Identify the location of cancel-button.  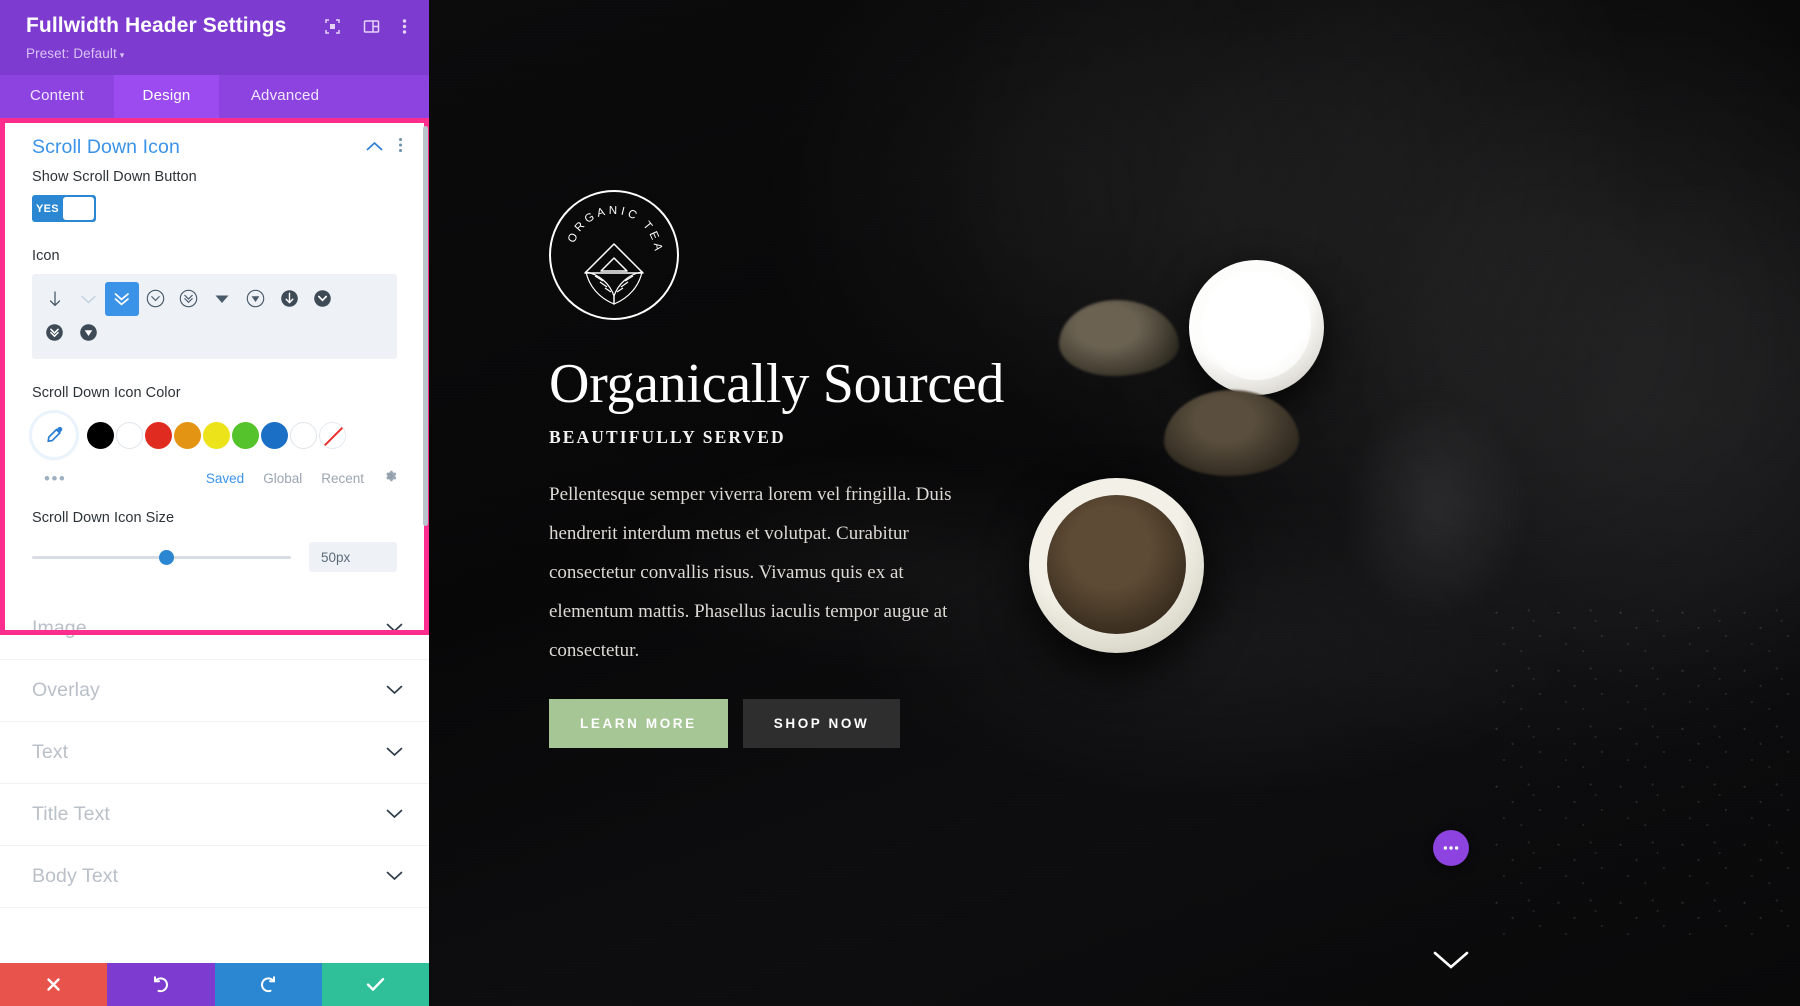
(54, 984).